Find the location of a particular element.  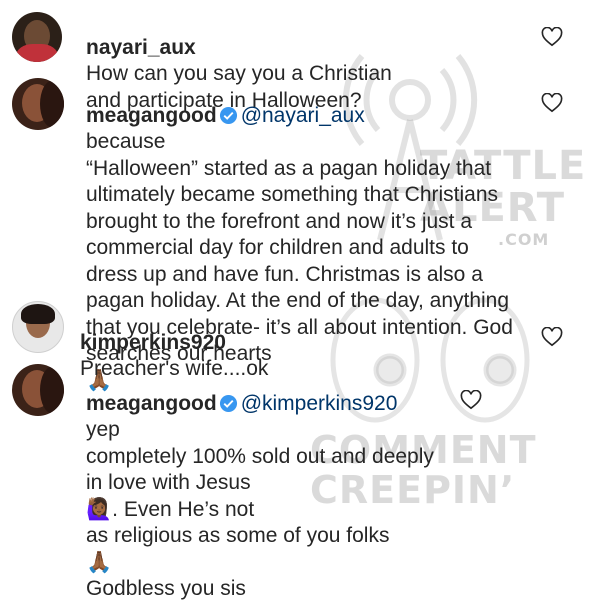

comment-item: kimperkins920 Preacher's wife....ok is located at coordinates (295, 337).